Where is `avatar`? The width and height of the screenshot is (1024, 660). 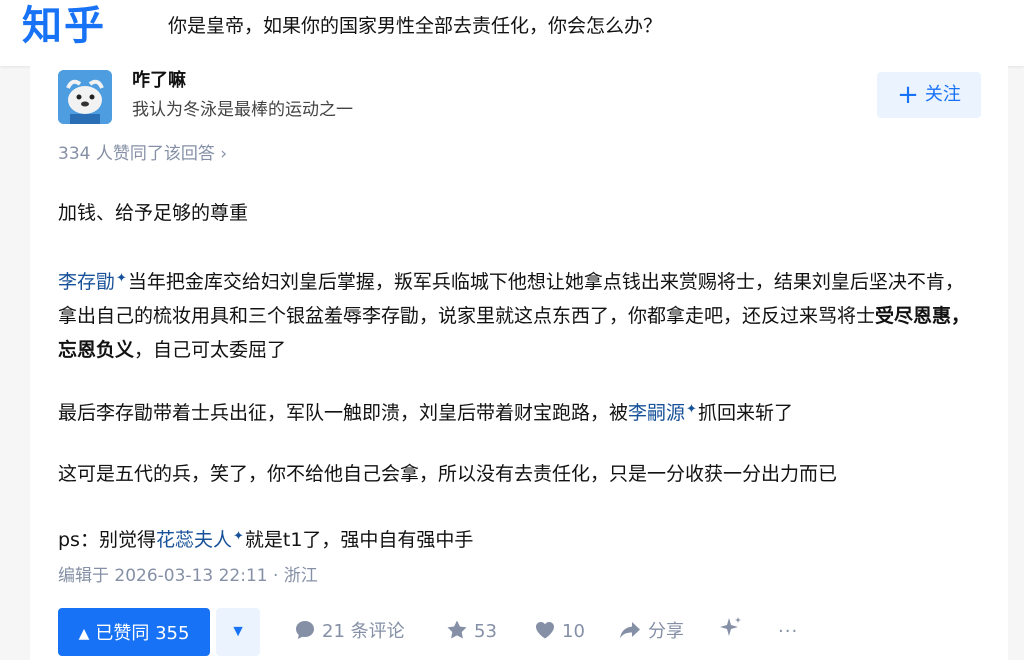 avatar is located at coordinates (85, 97).